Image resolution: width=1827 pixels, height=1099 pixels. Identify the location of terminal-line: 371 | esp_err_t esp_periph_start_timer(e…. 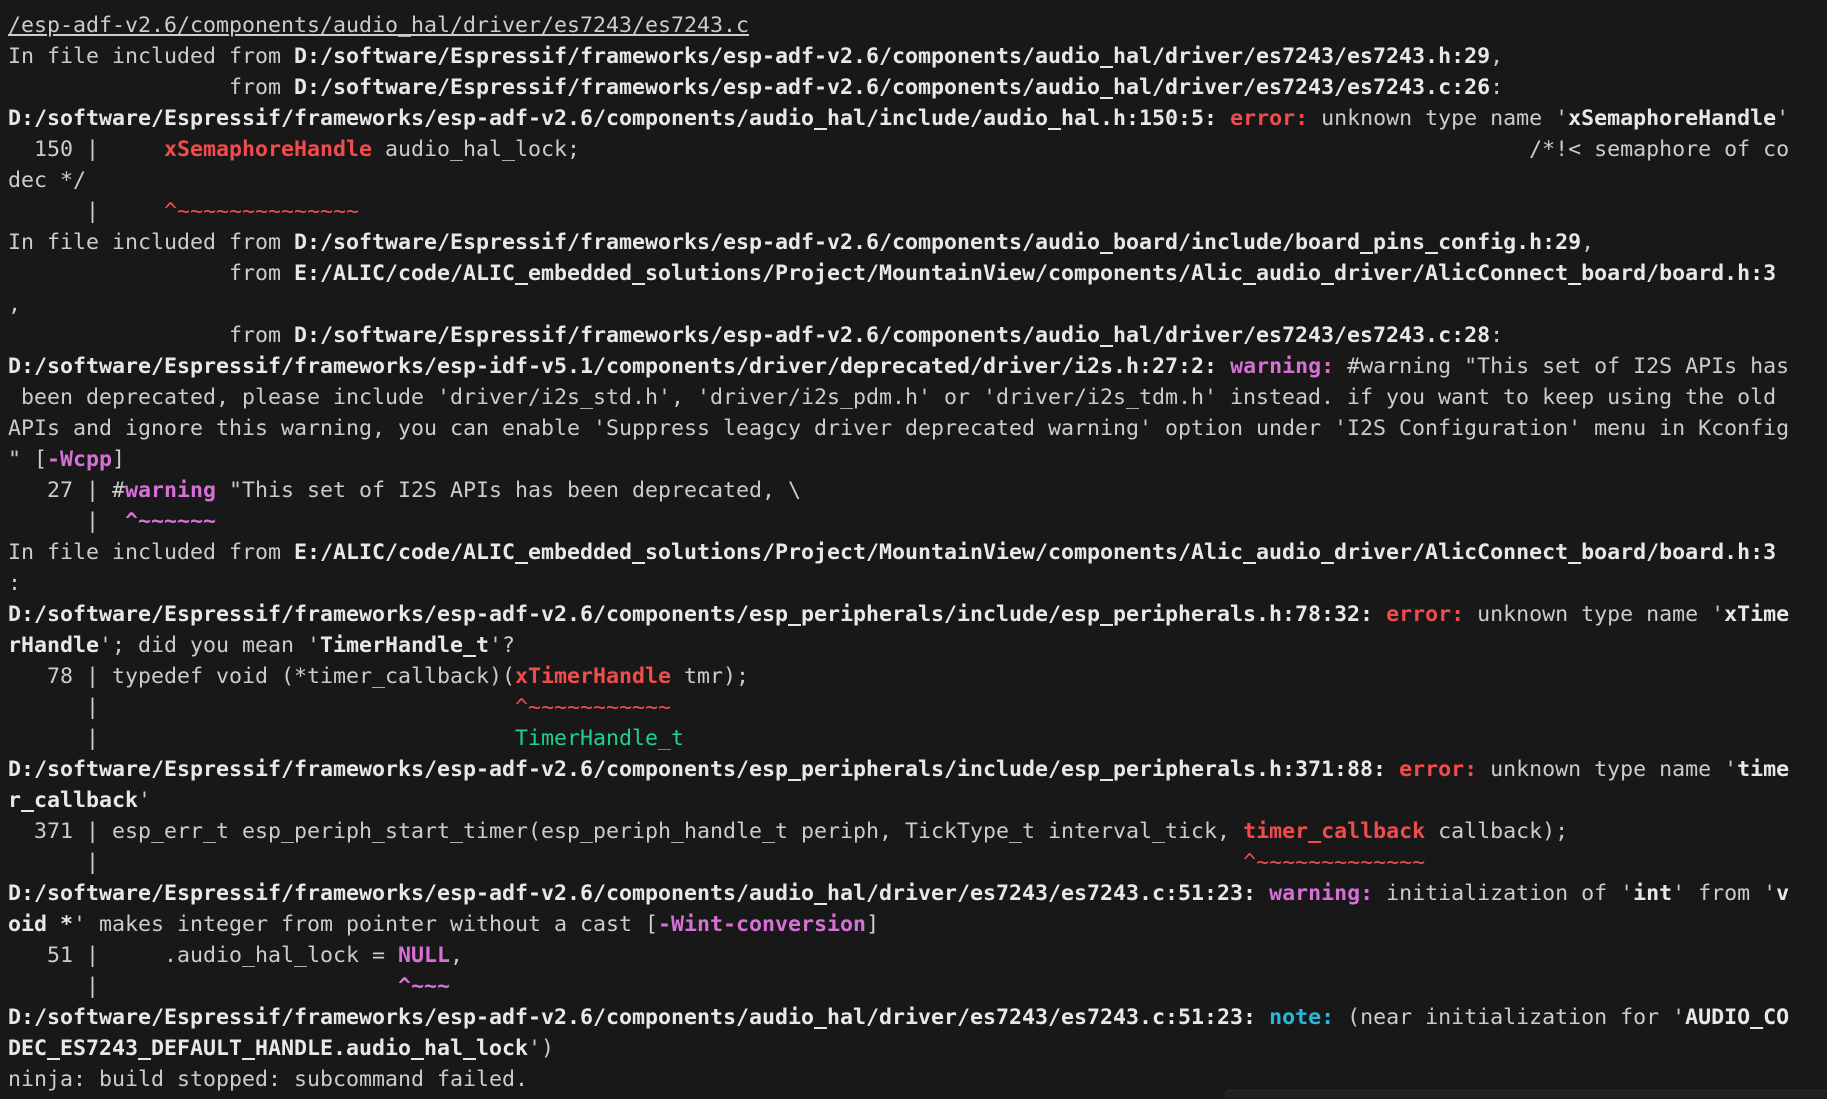
(898, 831).